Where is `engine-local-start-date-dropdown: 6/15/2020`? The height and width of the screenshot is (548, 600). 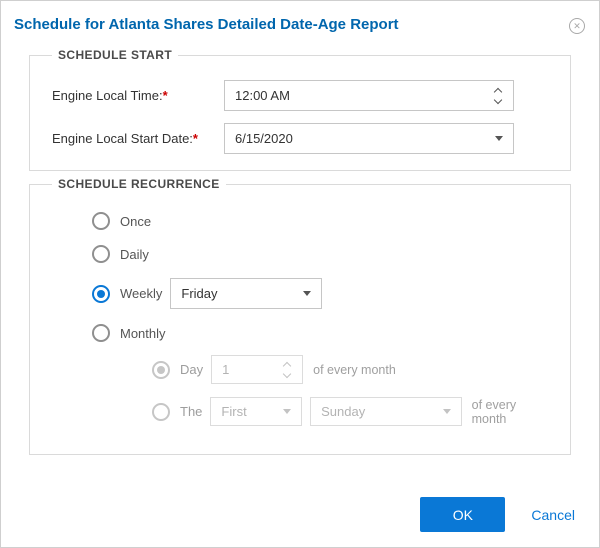 engine-local-start-date-dropdown: 6/15/2020 is located at coordinates (369, 138).